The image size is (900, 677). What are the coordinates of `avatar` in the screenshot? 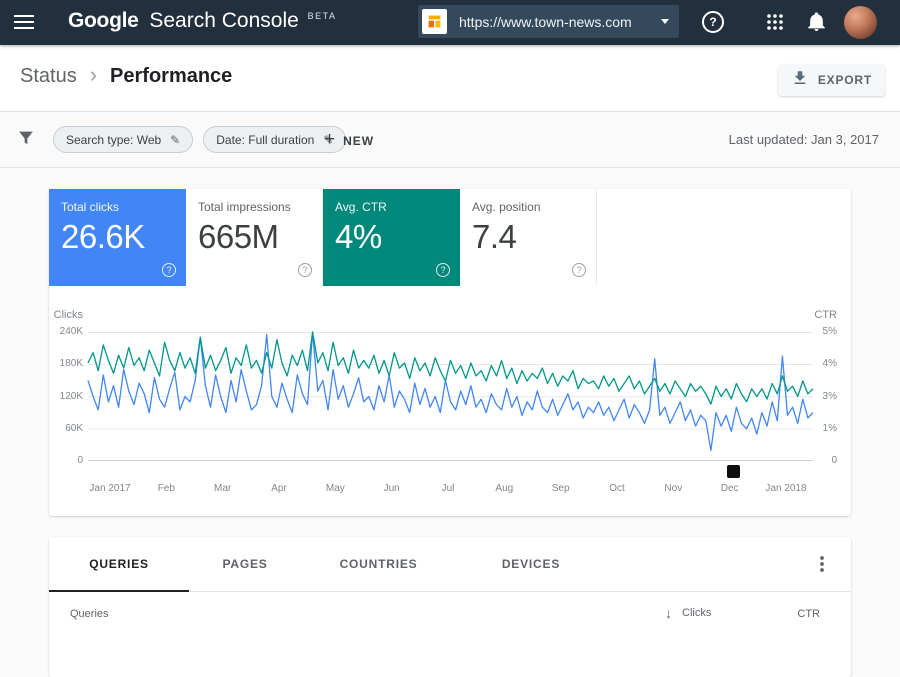 It's located at (860, 22).